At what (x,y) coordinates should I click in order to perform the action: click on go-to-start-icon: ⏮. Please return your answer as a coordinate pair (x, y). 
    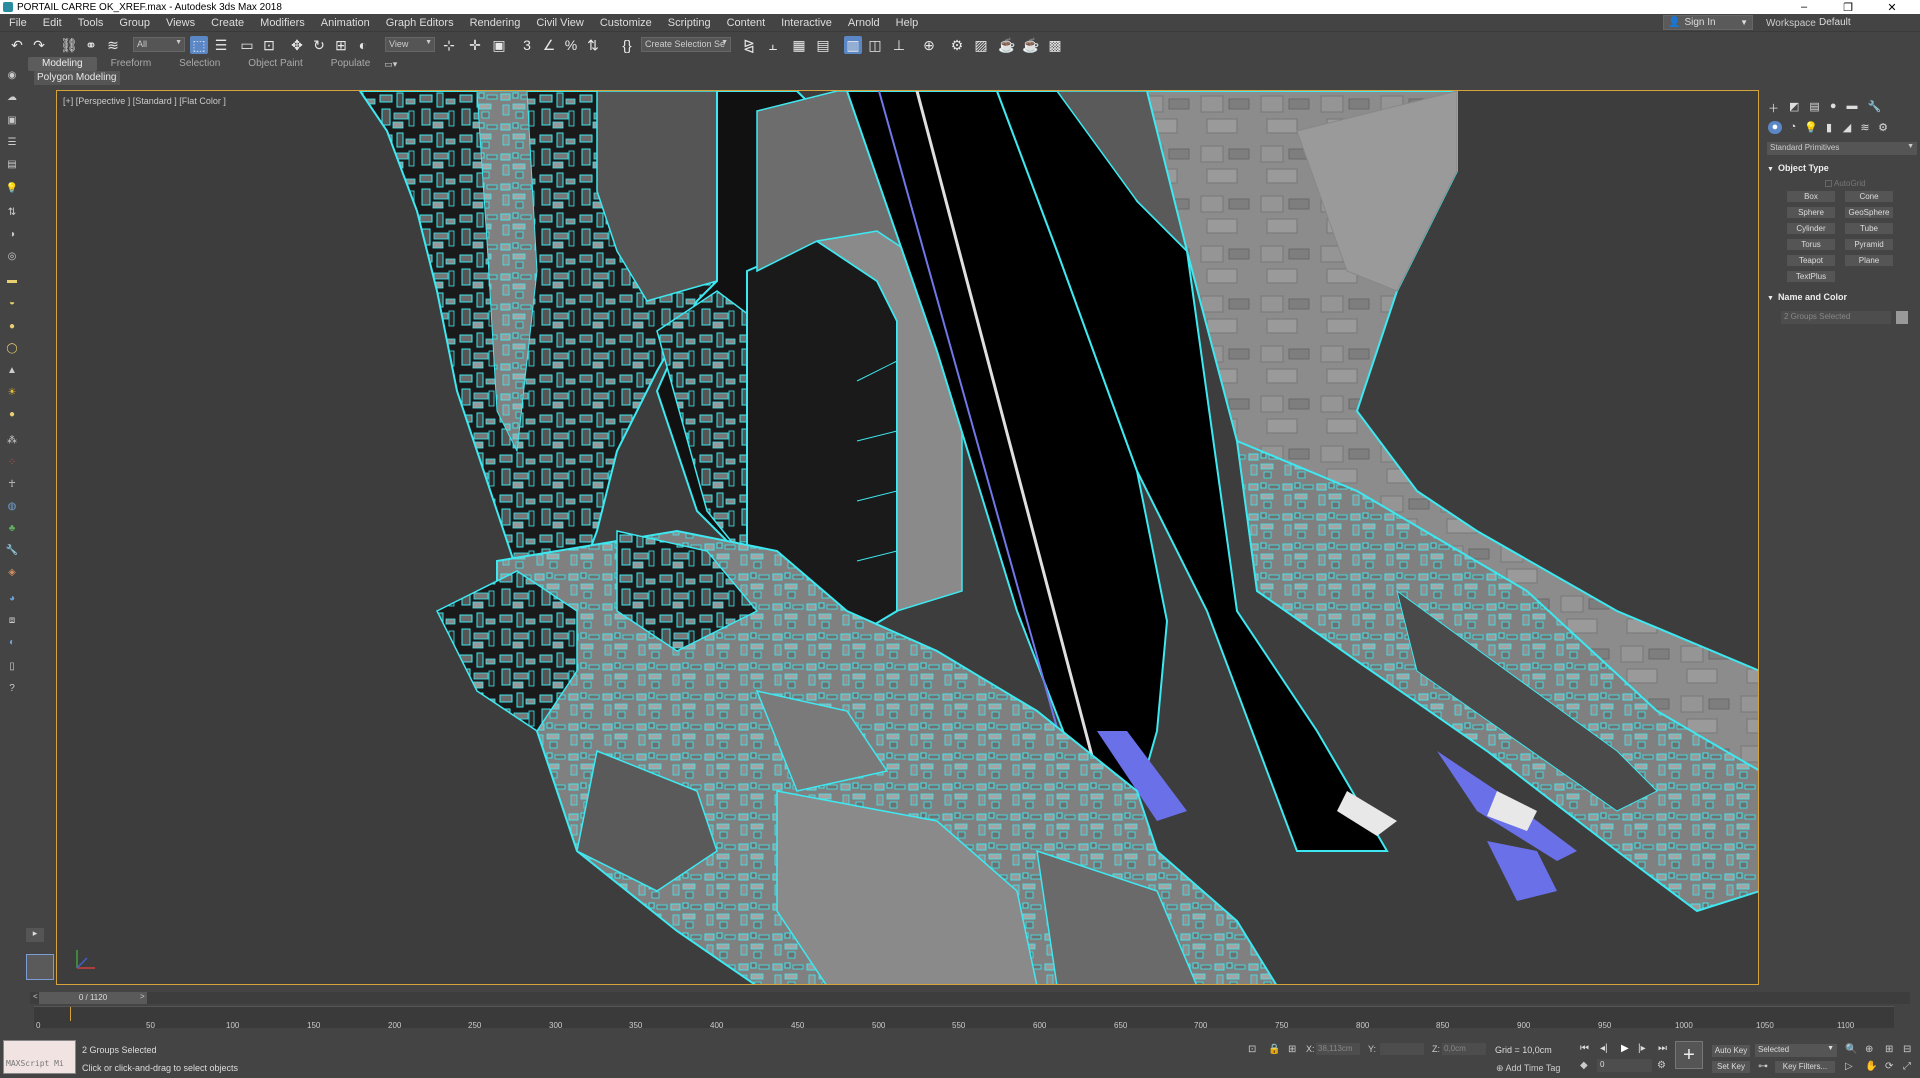
    Looking at the image, I should click on (1584, 1048).